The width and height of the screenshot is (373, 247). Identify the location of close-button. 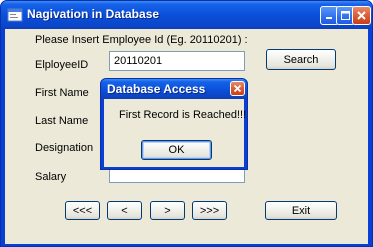
(361, 15).